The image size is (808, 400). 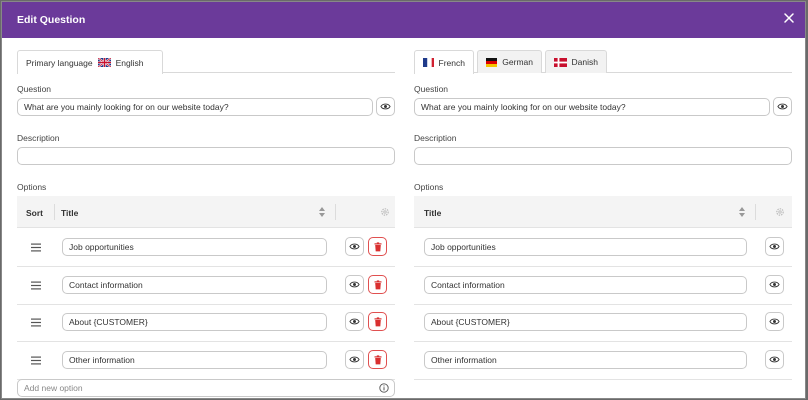 What do you see at coordinates (585, 360) in the screenshot?
I see `option-translation-field: Other information` at bounding box center [585, 360].